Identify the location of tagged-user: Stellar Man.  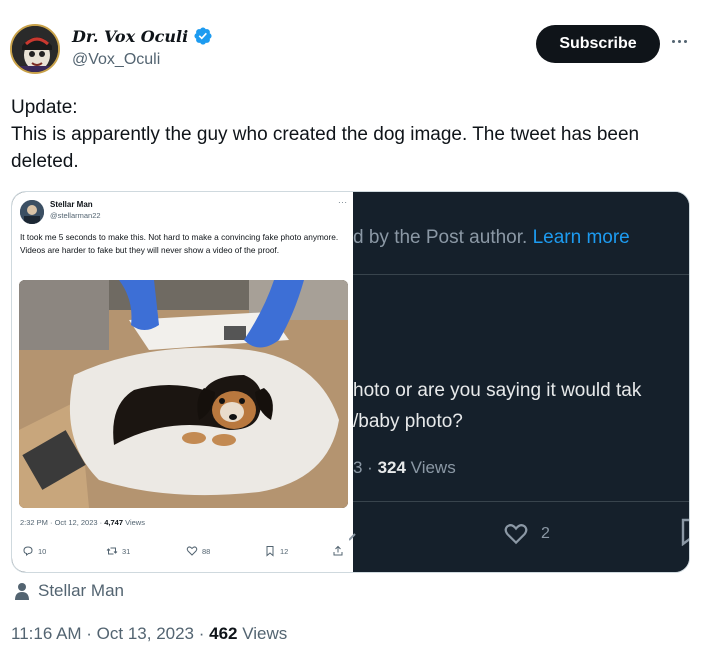
(69, 591).